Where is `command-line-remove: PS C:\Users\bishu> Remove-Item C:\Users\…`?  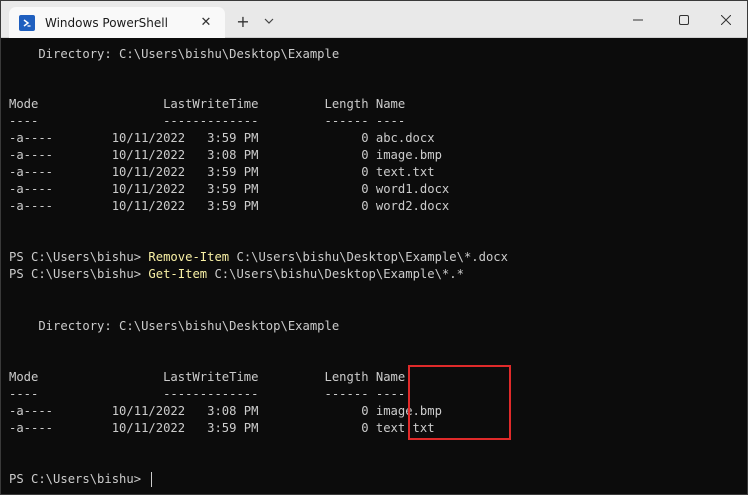
command-line-remove: PS C:\Users\bishu> Remove-Item C:\Users\… is located at coordinates (258, 257).